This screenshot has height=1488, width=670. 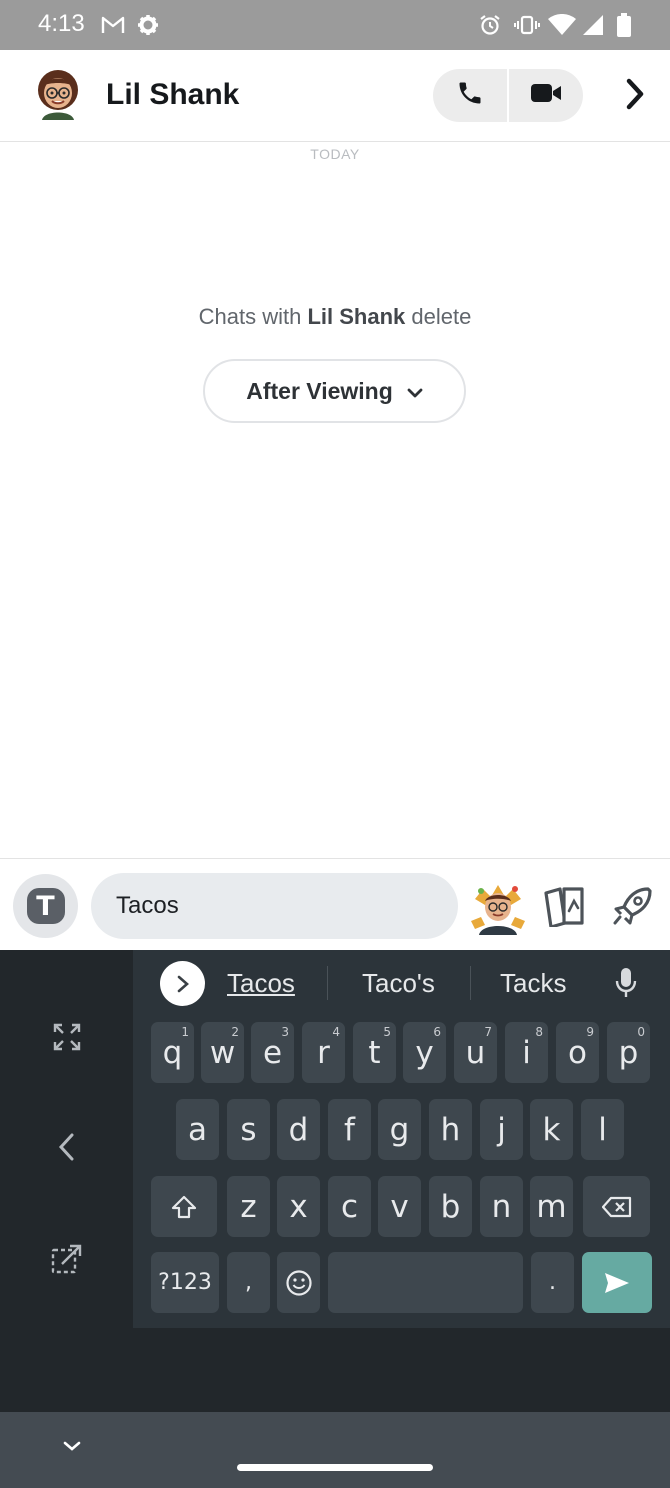 What do you see at coordinates (602, 1129) in the screenshot?
I see `key-l: l` at bounding box center [602, 1129].